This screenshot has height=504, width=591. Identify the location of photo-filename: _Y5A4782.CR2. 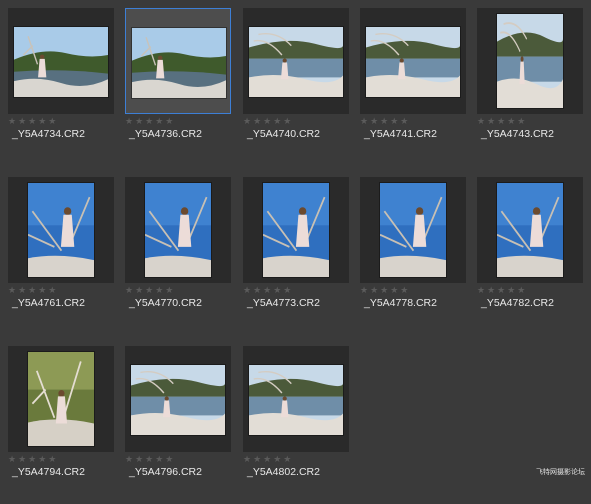
(517, 303).